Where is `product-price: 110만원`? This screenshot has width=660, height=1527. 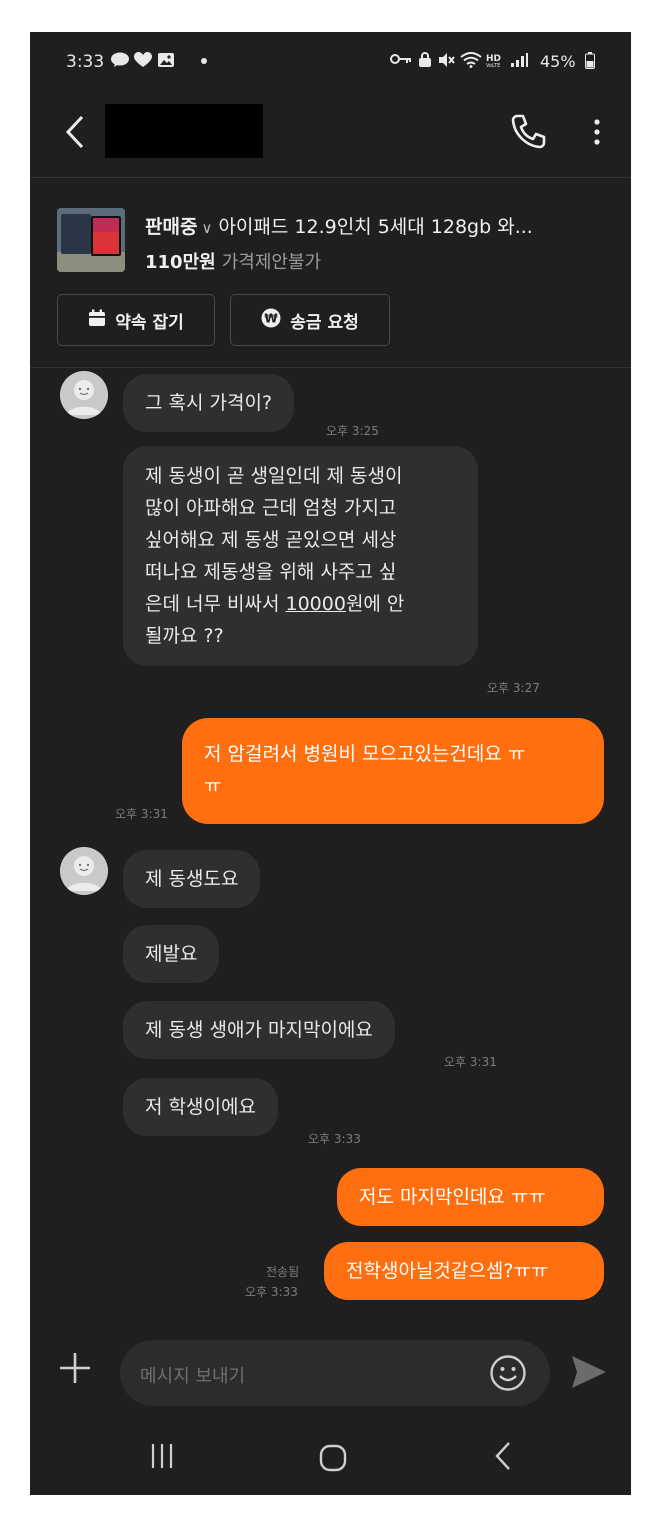 product-price: 110만원 is located at coordinates (180, 262).